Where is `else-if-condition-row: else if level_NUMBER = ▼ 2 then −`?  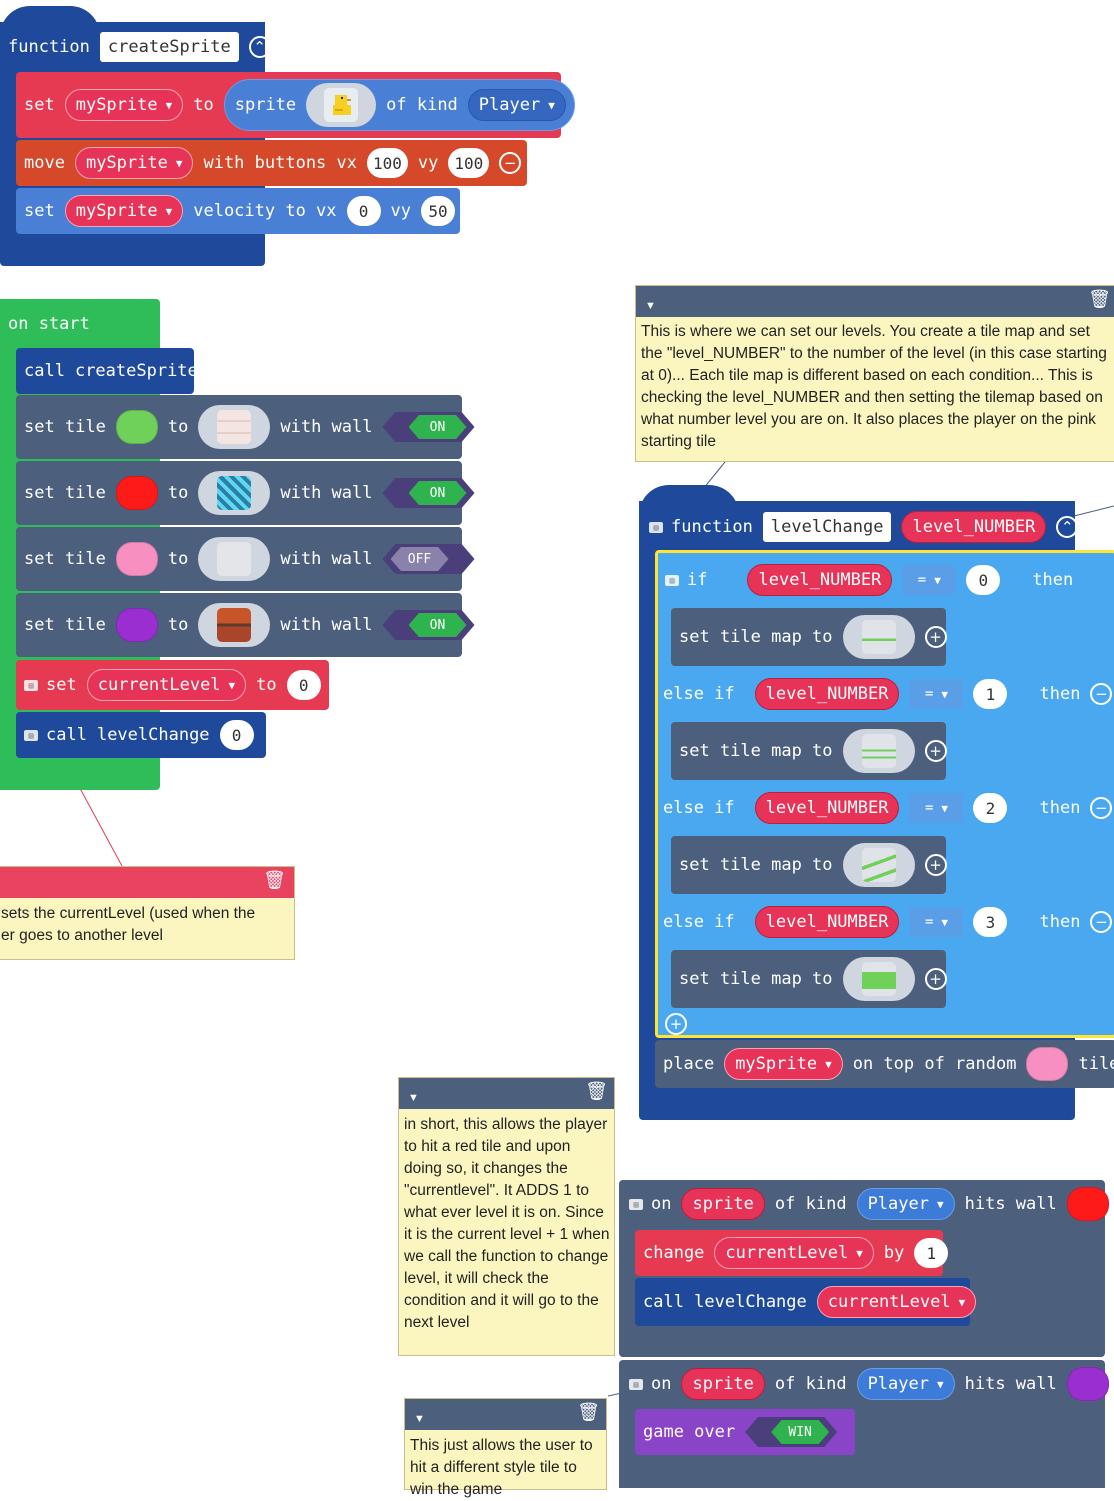 else-if-condition-row: else if level_NUMBER = ▼ 2 then − is located at coordinates (888, 808).